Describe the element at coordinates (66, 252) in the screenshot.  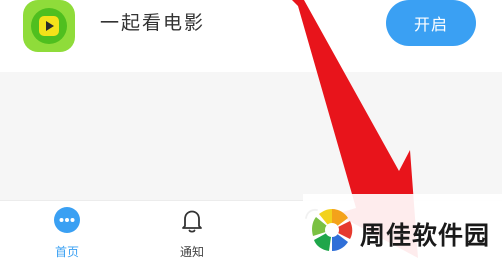
I see `nav-label-home: 首页` at that location.